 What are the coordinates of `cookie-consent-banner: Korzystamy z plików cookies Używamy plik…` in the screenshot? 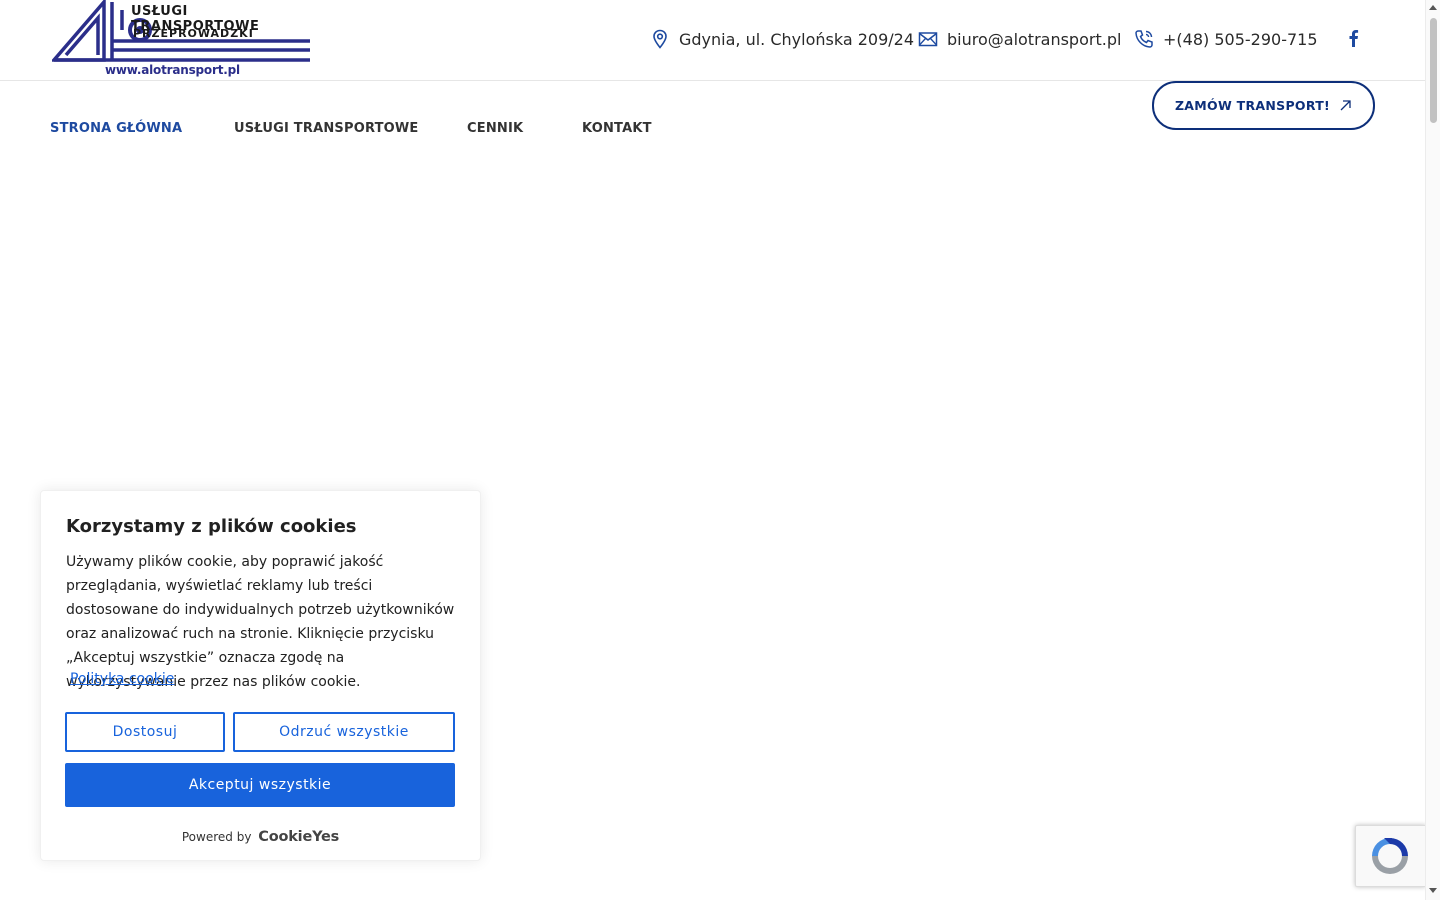 It's located at (260, 675).